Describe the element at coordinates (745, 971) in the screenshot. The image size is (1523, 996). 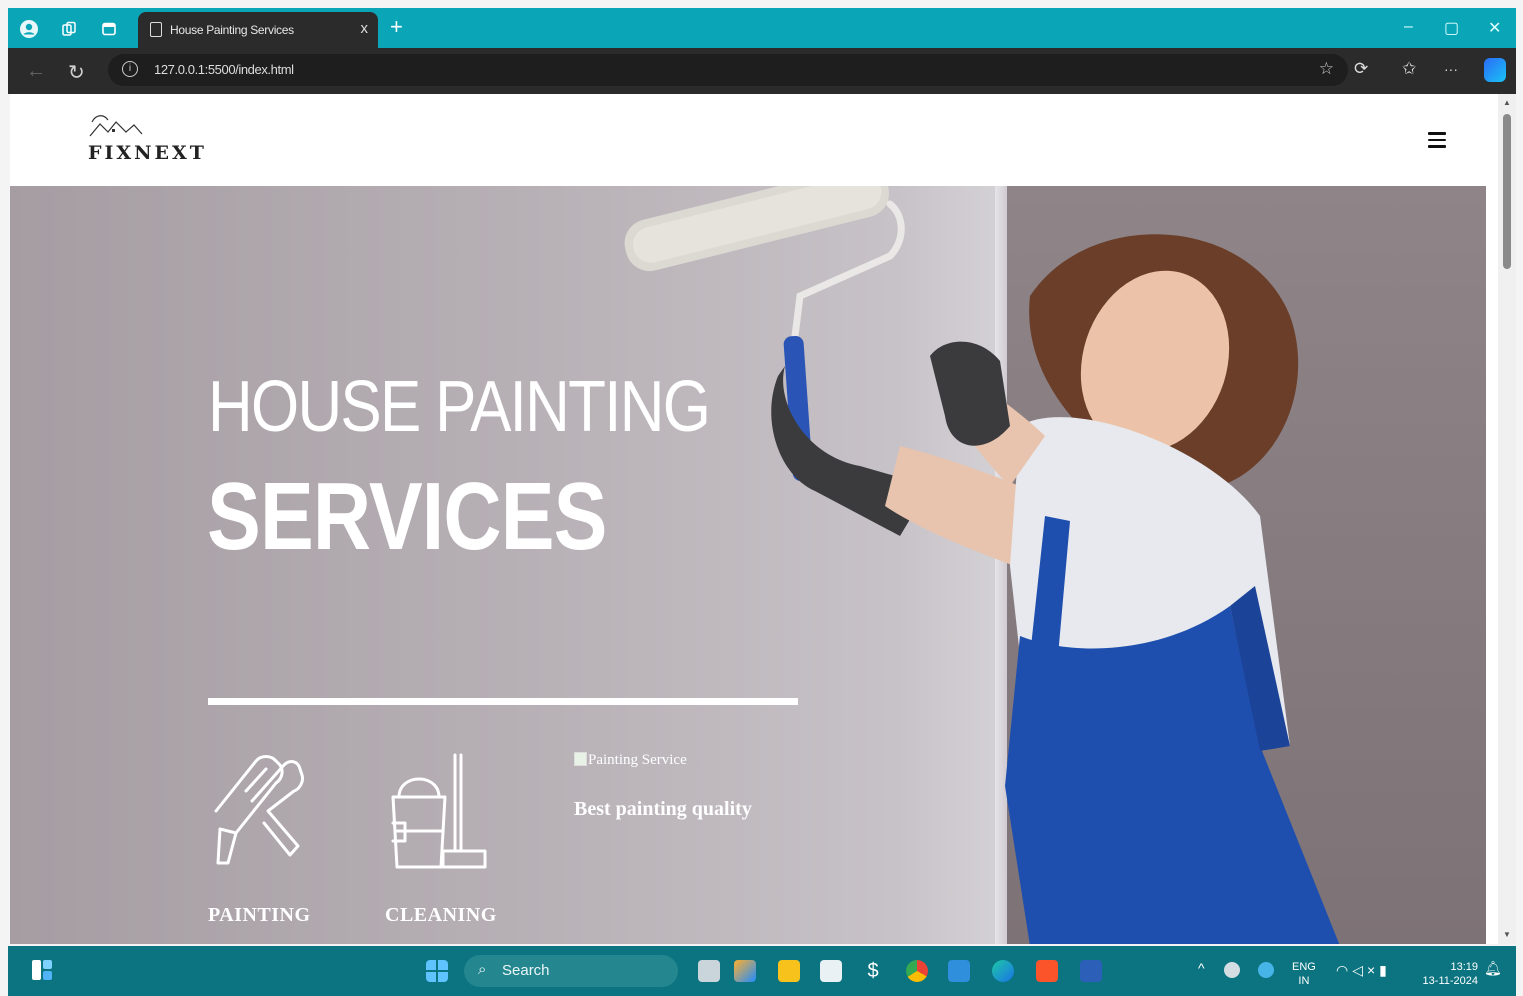
I see `copilot-app-icon` at that location.